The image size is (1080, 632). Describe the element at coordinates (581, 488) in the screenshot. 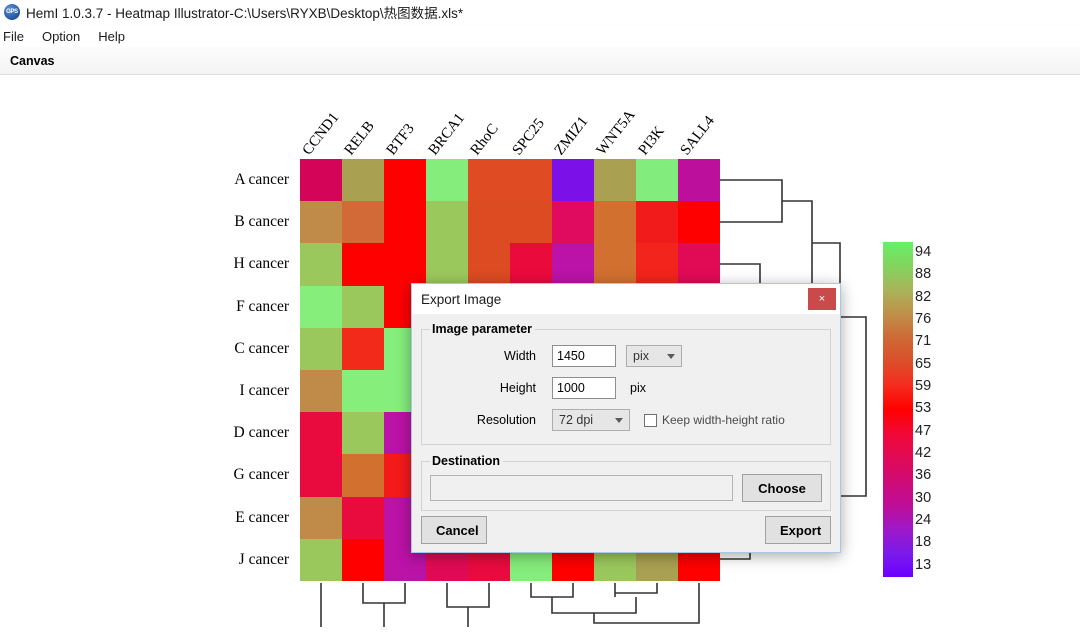

I see `destination-path-input` at that location.